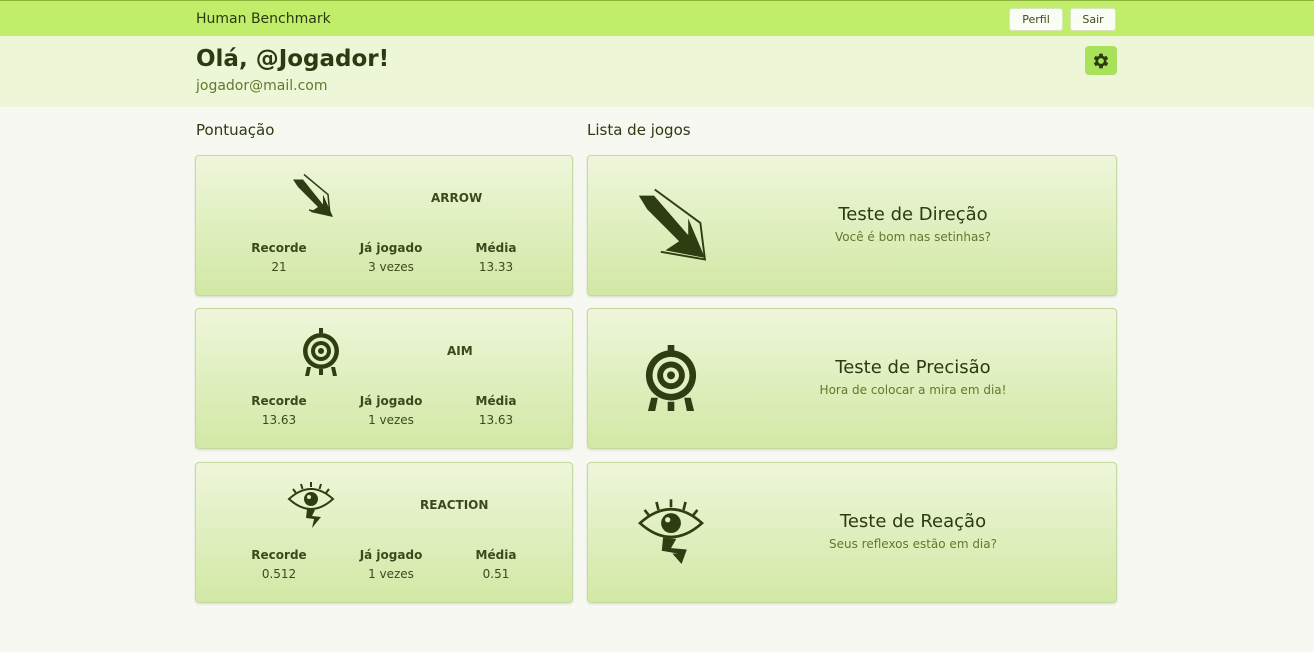 The width and height of the screenshot is (1314, 652). Describe the element at coordinates (279, 257) in the screenshot. I see `stat-record: Recorde 21` at that location.